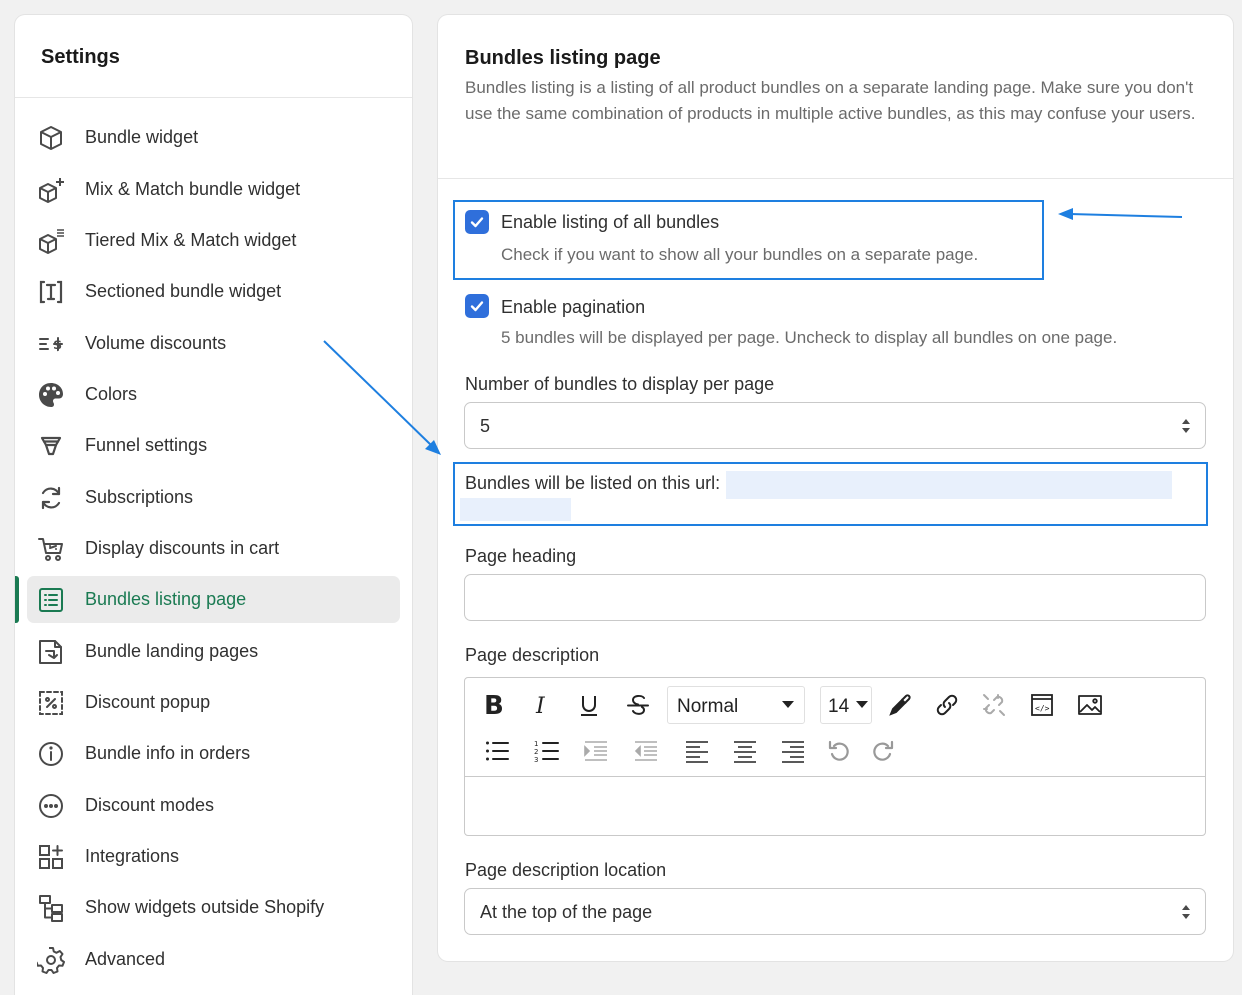  What do you see at coordinates (213, 959) in the screenshot?
I see `sidebar-item-advanced: Advanced` at bounding box center [213, 959].